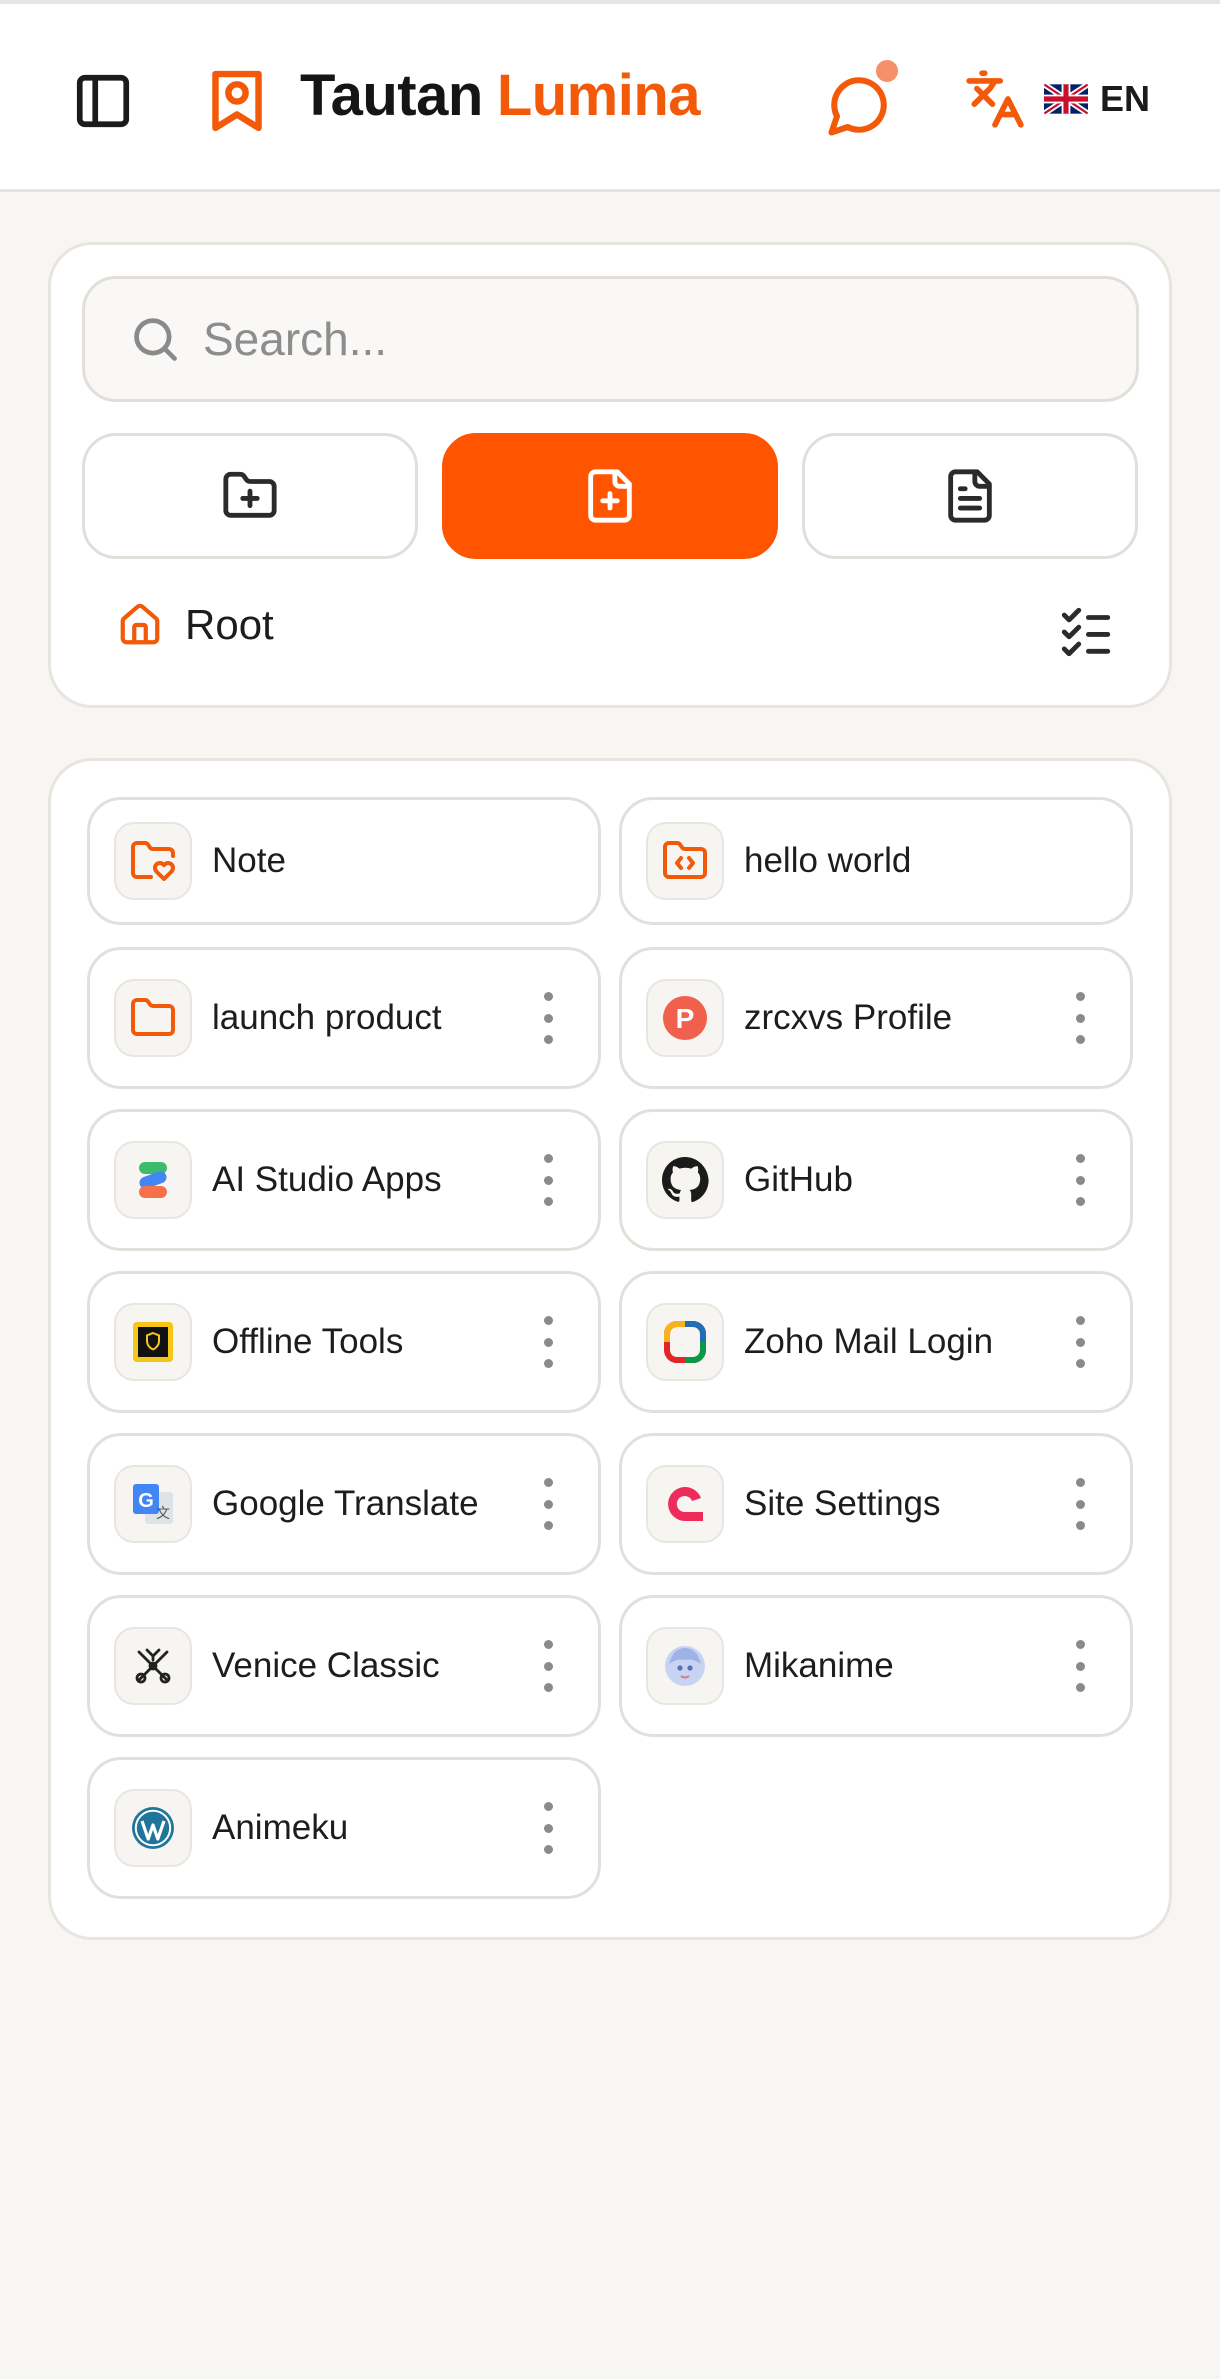 This screenshot has width=1220, height=2379. I want to click on breadcrumb-root: Root, so click(229, 624).